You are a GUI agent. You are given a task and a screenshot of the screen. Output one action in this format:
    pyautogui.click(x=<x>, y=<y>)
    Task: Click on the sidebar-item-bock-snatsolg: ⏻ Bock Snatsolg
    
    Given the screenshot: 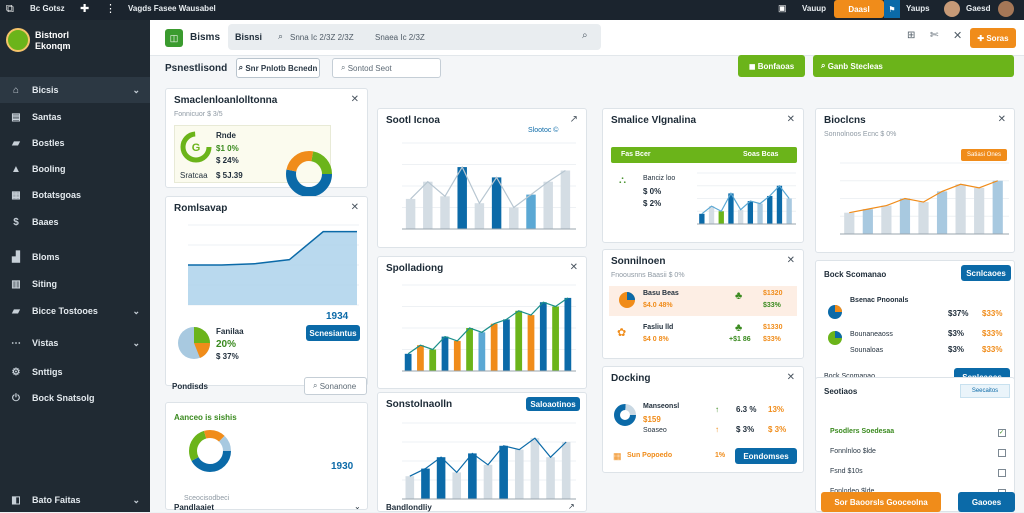 What is the action you would take?
    pyautogui.click(x=75, y=398)
    